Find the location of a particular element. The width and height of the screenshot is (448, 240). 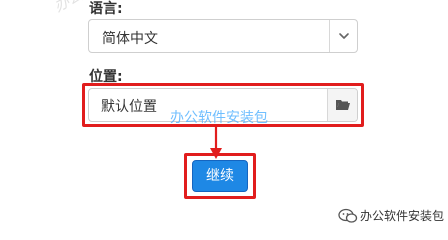

select-divider is located at coordinates (329, 36).